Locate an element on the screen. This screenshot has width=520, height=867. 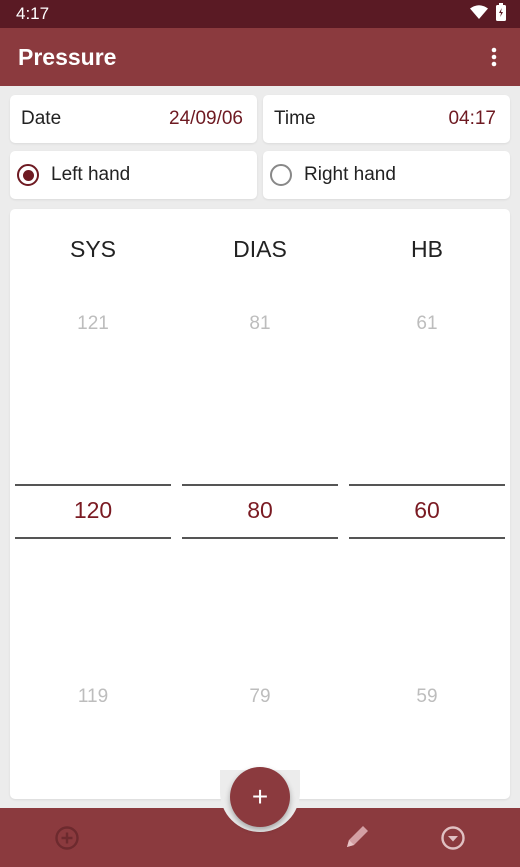
time-value: 04:17 is located at coordinates (472, 118).